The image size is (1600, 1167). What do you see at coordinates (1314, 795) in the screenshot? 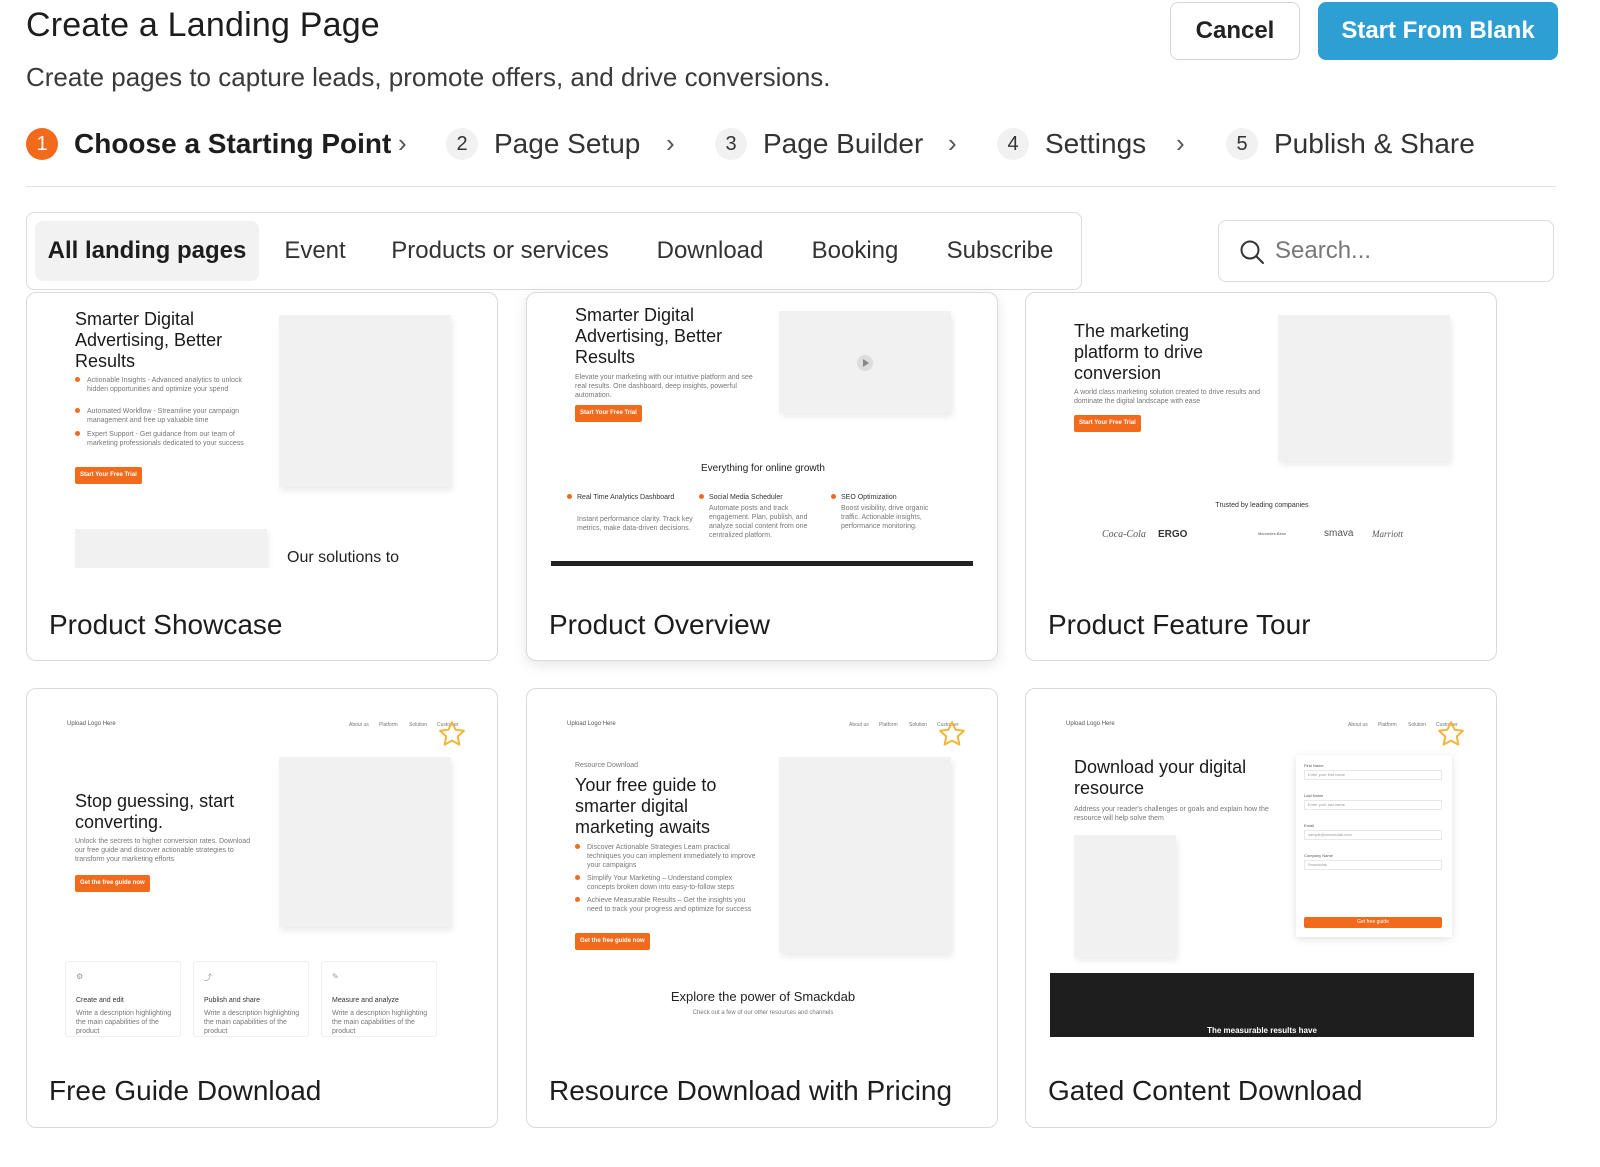
I see `form-field-label: Last Name` at bounding box center [1314, 795].